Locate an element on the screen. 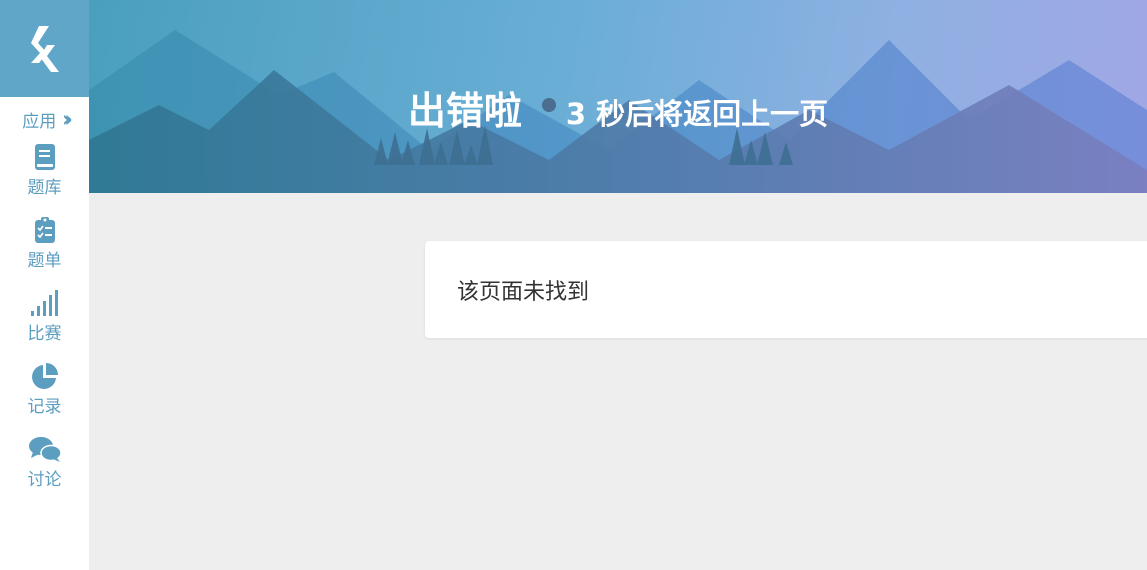 Image resolution: width=1147 pixels, height=570 pixels. banner-text: 出错啦 3 秒后将返回上一页 is located at coordinates (618, 107).